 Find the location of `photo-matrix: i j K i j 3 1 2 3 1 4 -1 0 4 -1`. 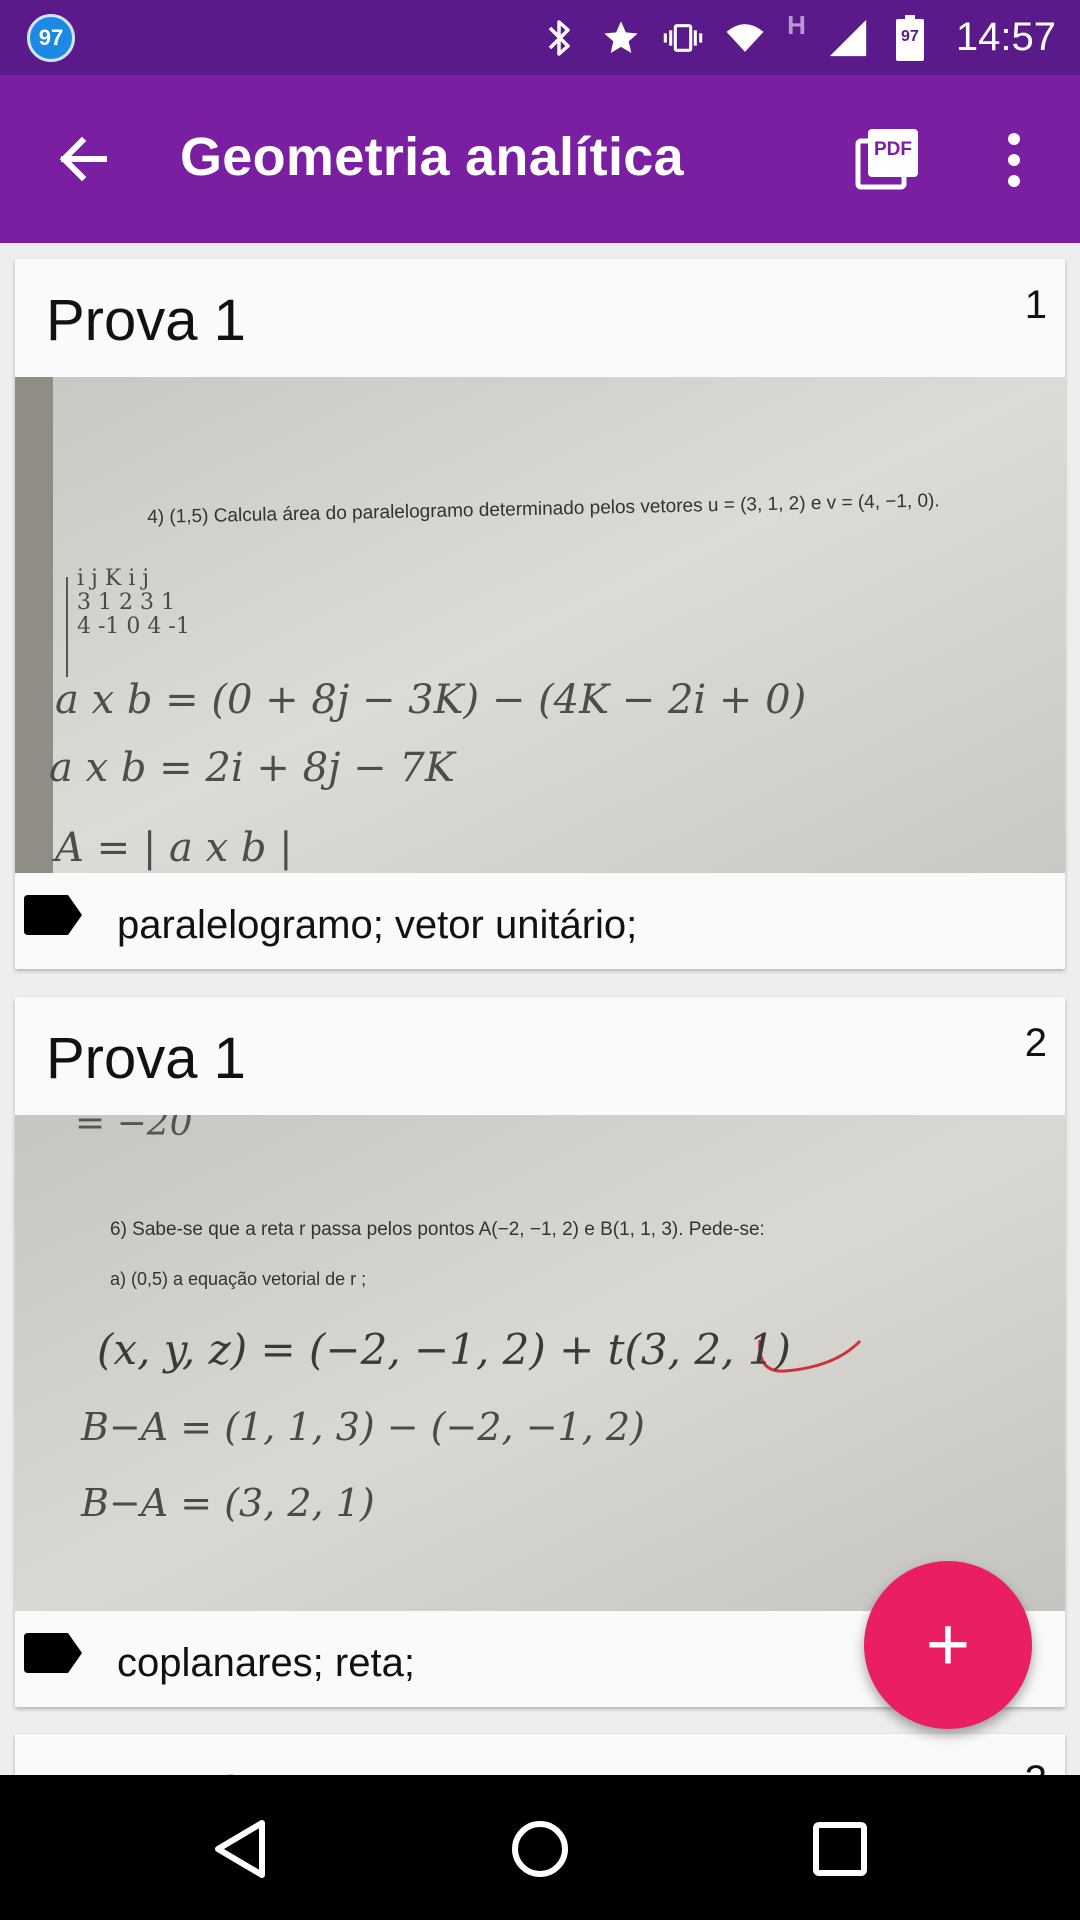

photo-matrix: i j K i j 3 1 2 3 1 4 -1 0 4 -1 is located at coordinates (133, 603).